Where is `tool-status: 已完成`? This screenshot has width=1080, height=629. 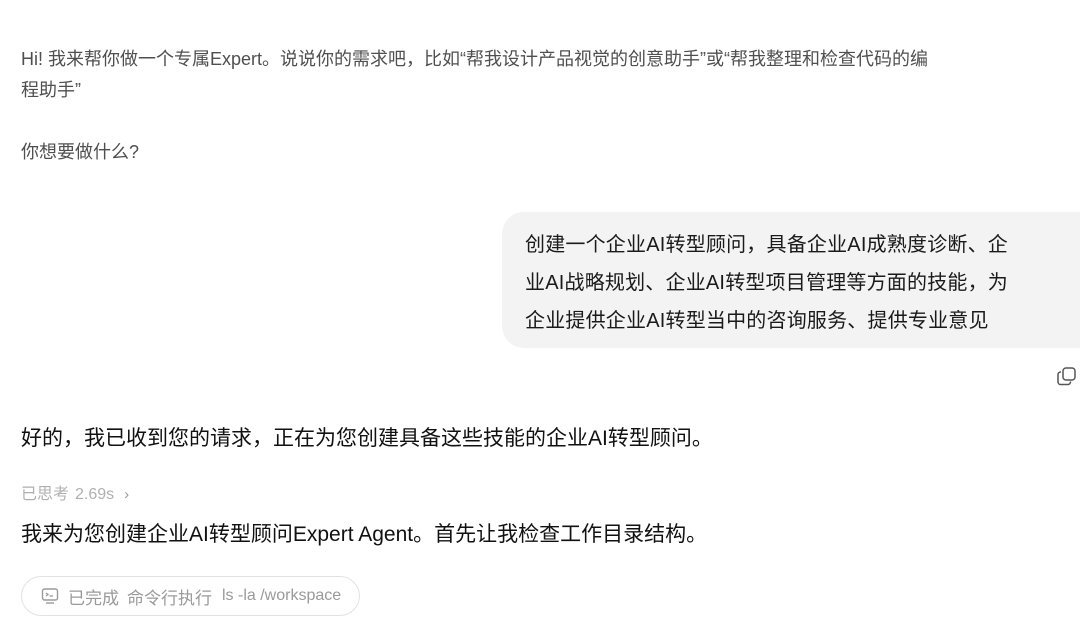 tool-status: 已完成 is located at coordinates (93, 598).